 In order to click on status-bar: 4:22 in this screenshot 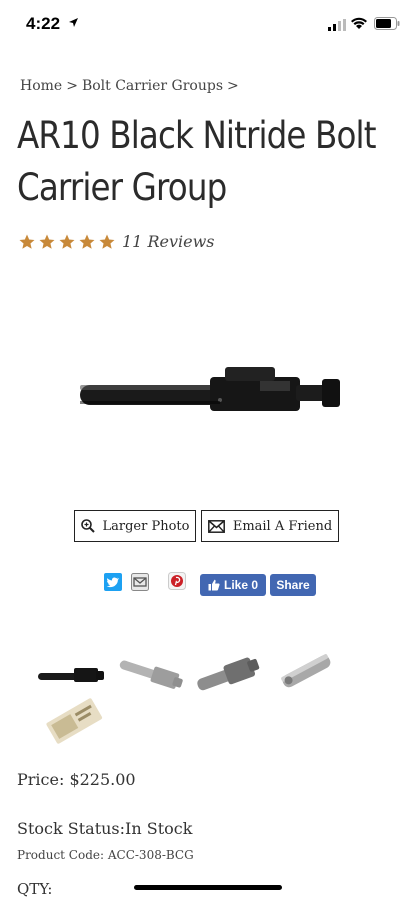, I will do `click(208, 24)`.